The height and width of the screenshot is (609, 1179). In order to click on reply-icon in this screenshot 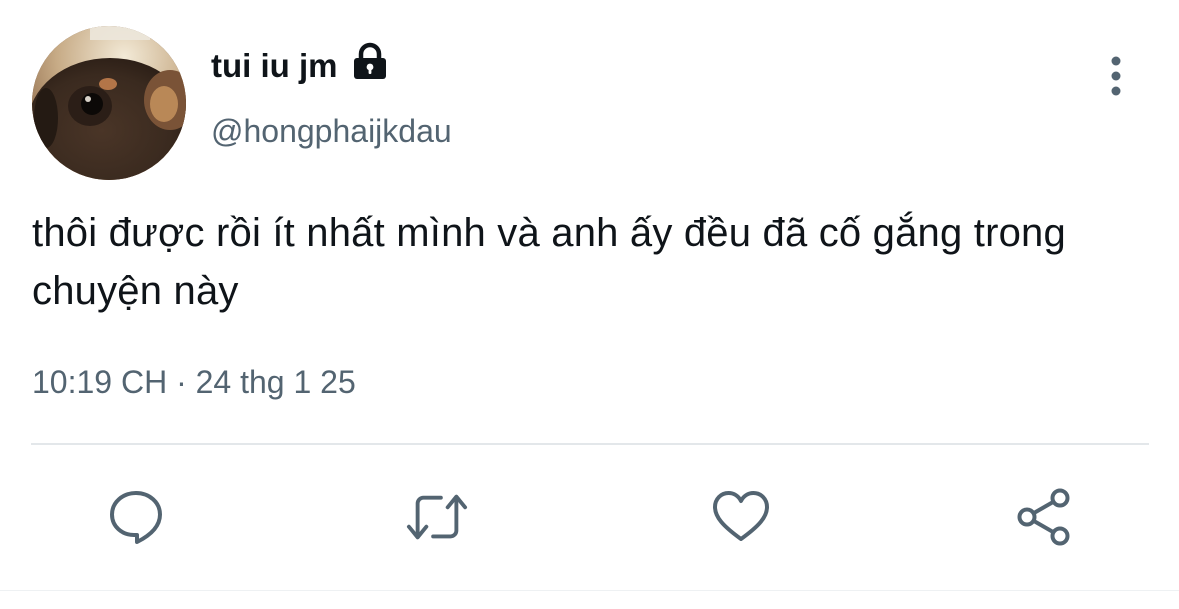, I will do `click(136, 517)`.